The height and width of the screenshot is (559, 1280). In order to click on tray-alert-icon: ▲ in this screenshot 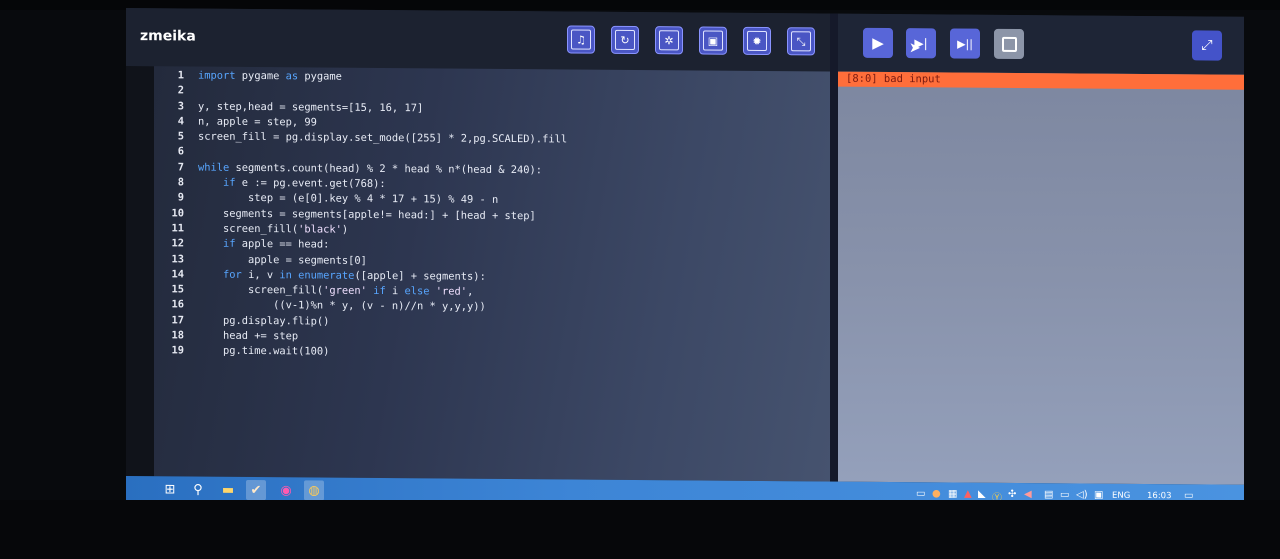, I will do `click(968, 494)`.